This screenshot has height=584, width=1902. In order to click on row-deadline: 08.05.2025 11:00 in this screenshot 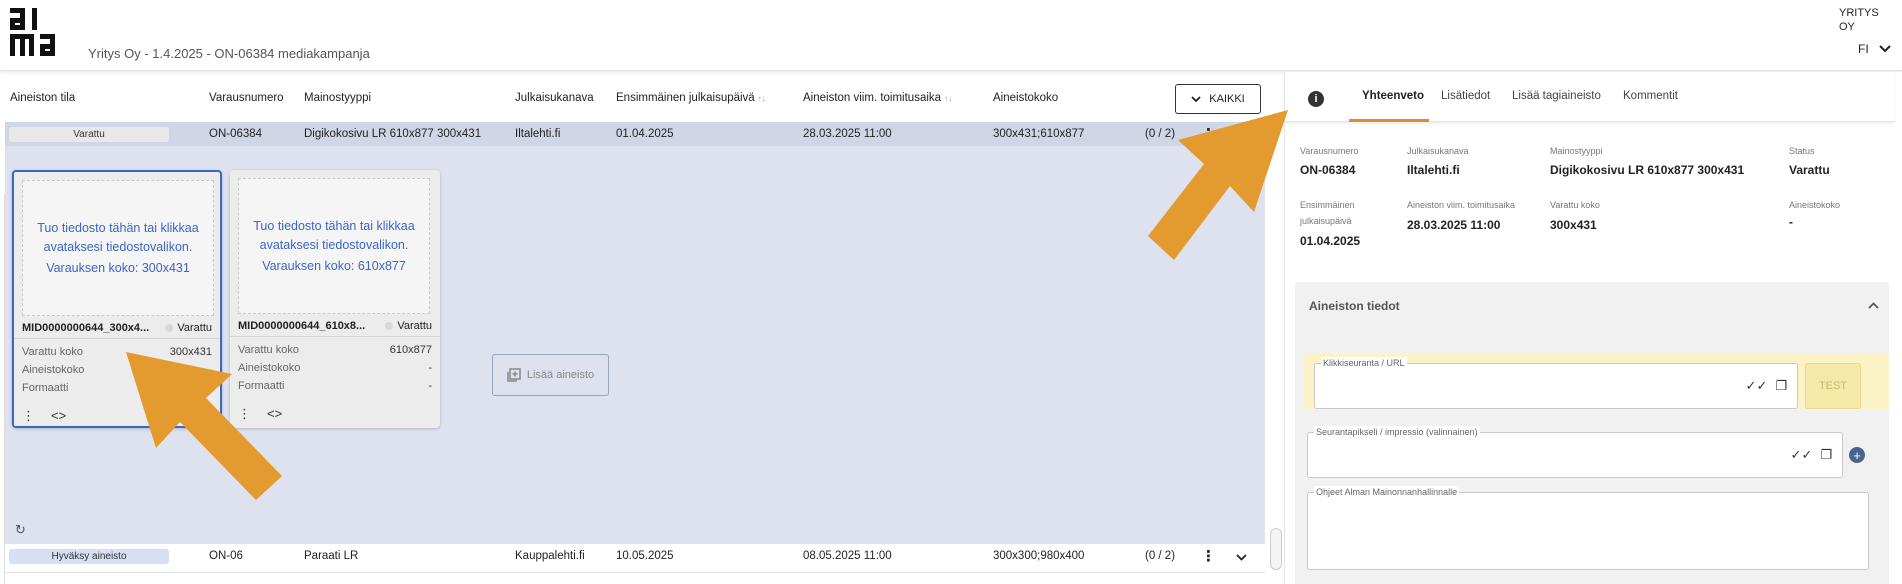, I will do `click(847, 556)`.